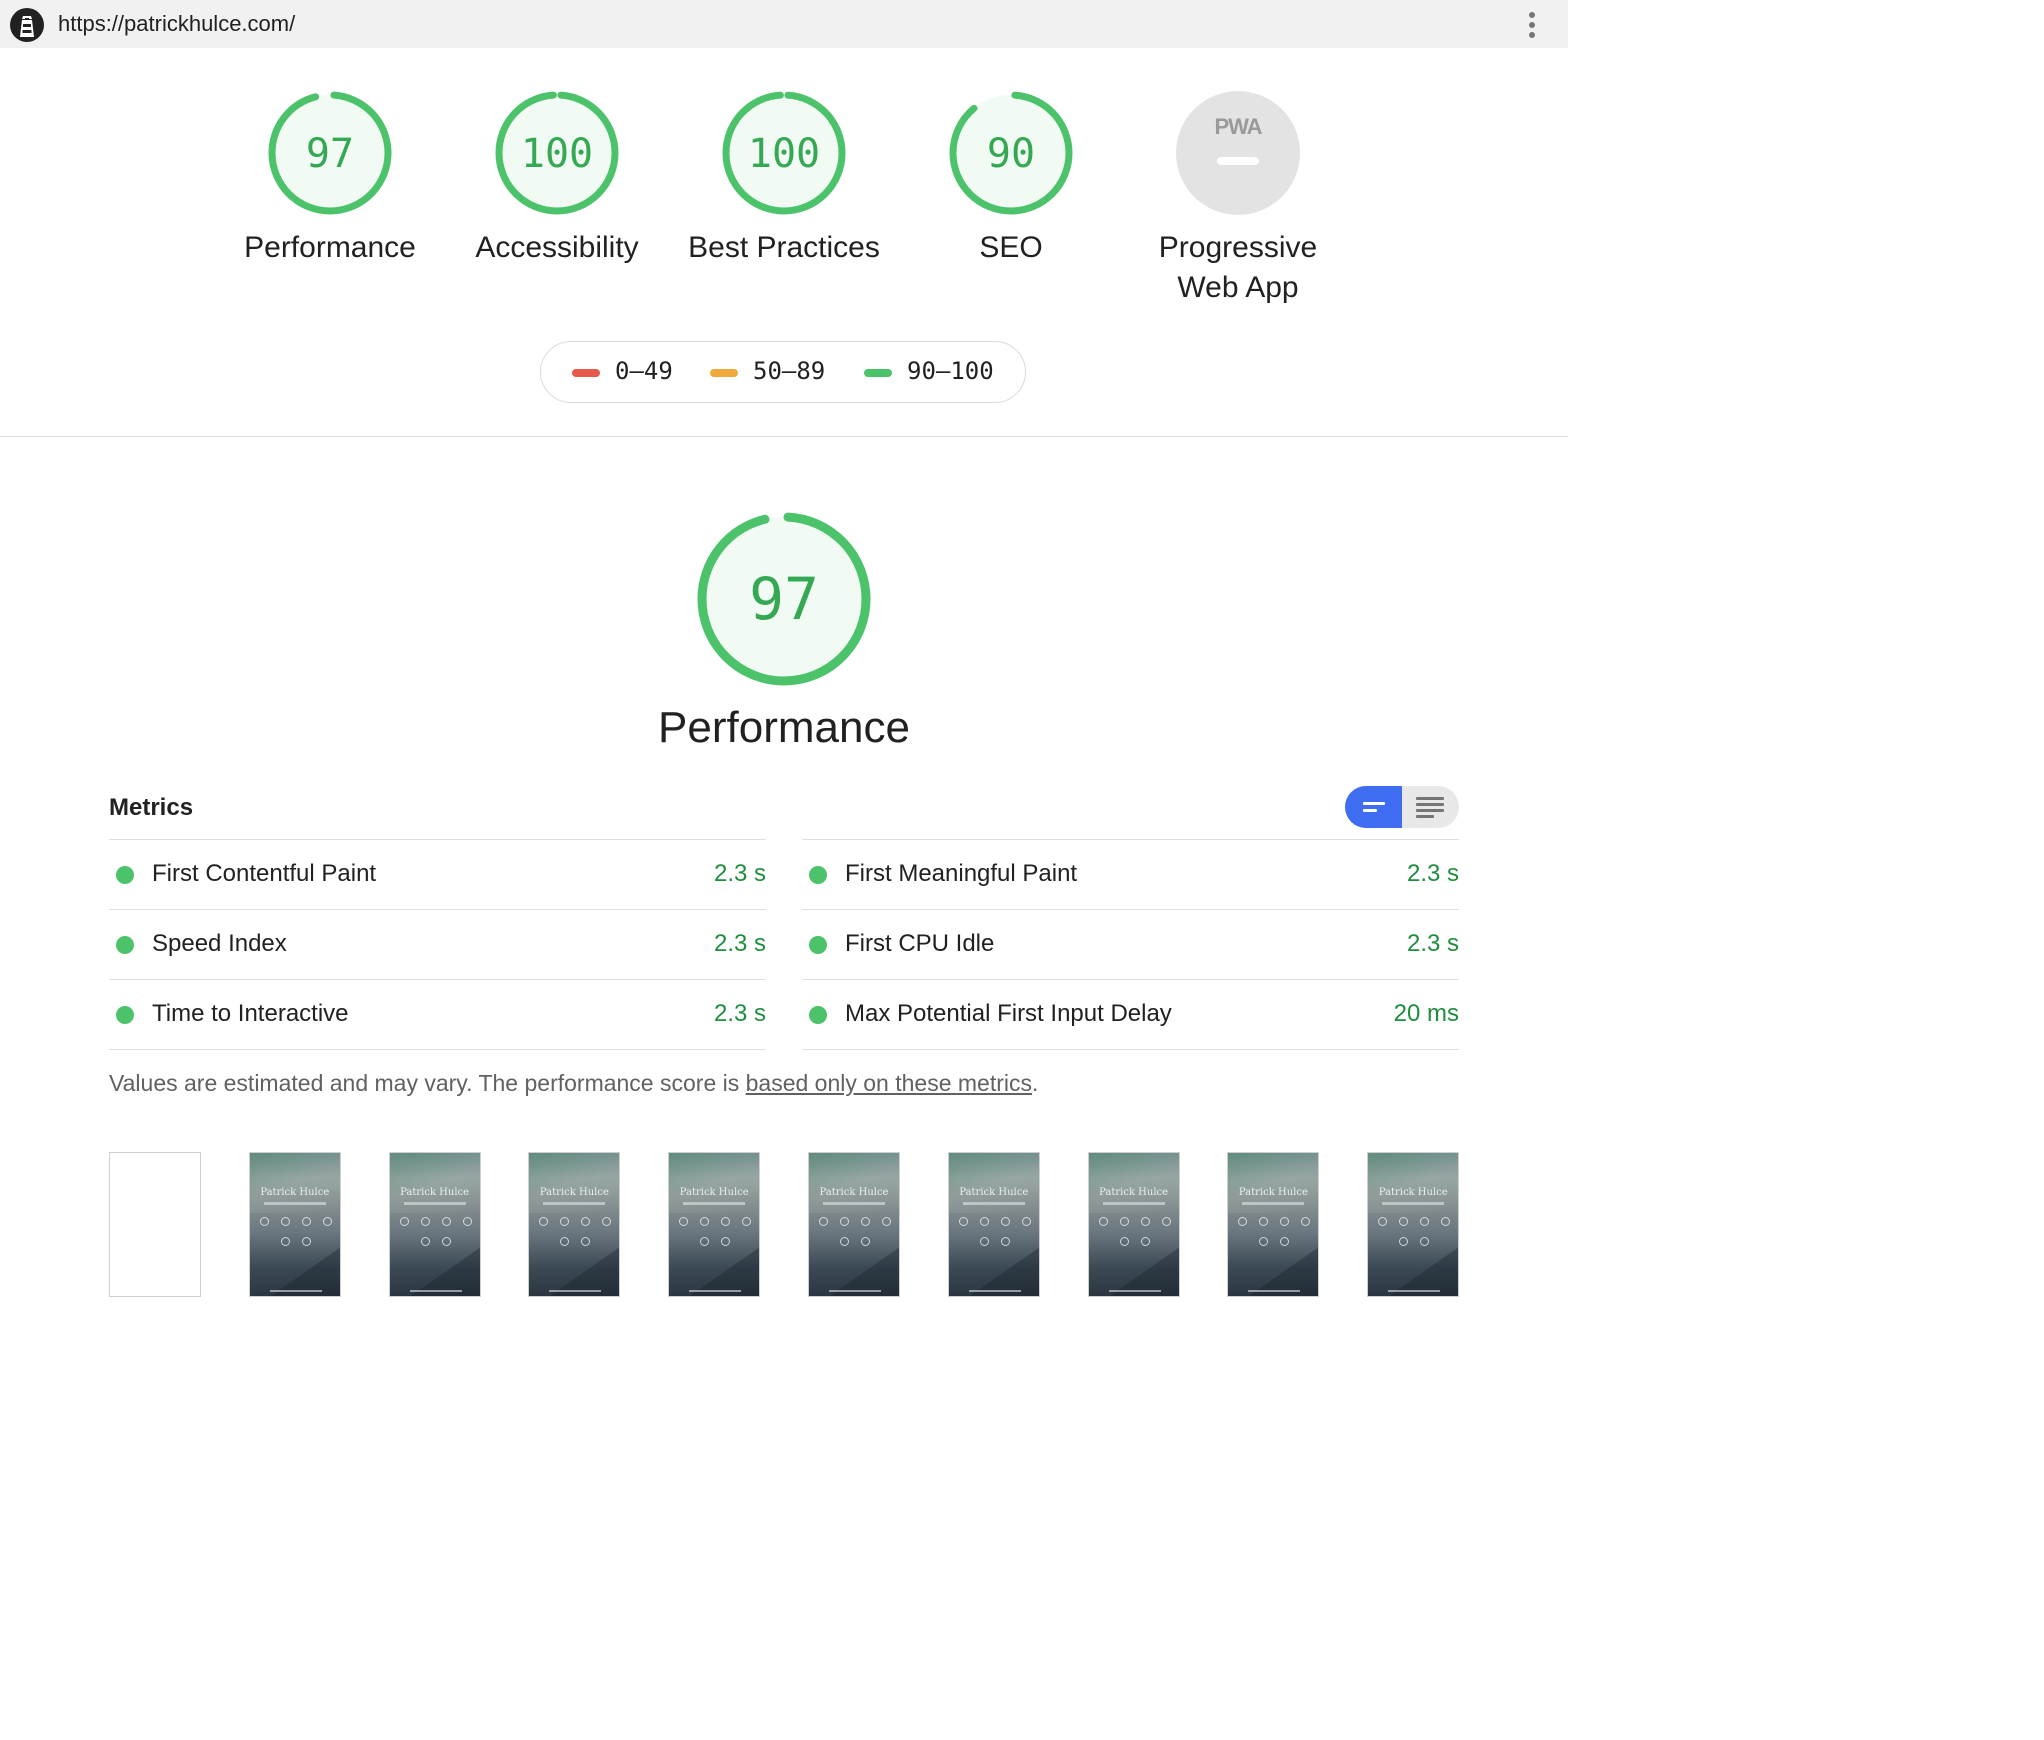  I want to click on address-bar: https://patrickhulce.com/, so click(784, 24).